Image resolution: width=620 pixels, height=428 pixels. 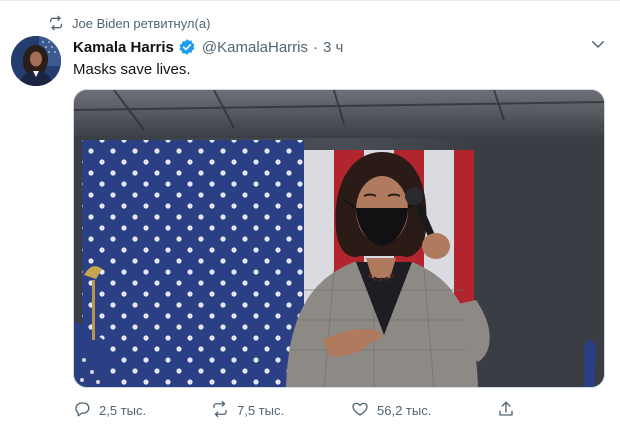 I want to click on retweet-context: Joe Biden ретвитнул(а), so click(x=129, y=23).